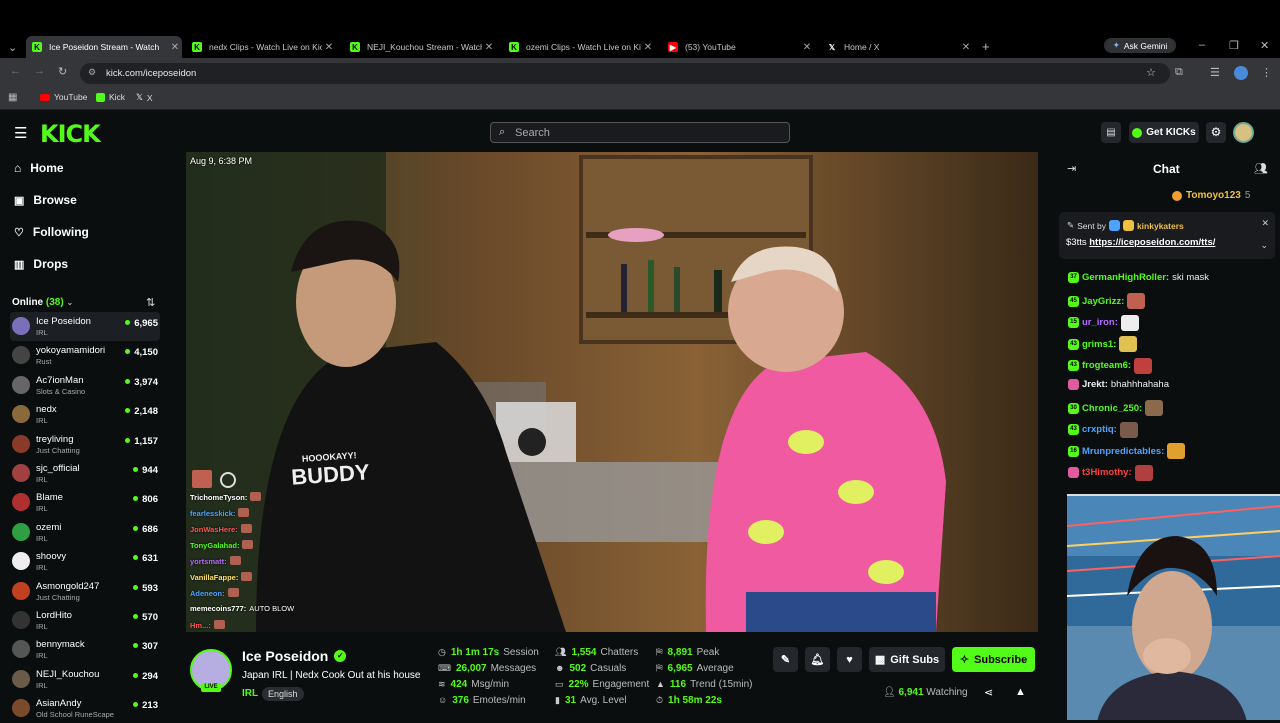  Describe the element at coordinates (785, 659) in the screenshot. I see `pin-button: ✎` at that location.